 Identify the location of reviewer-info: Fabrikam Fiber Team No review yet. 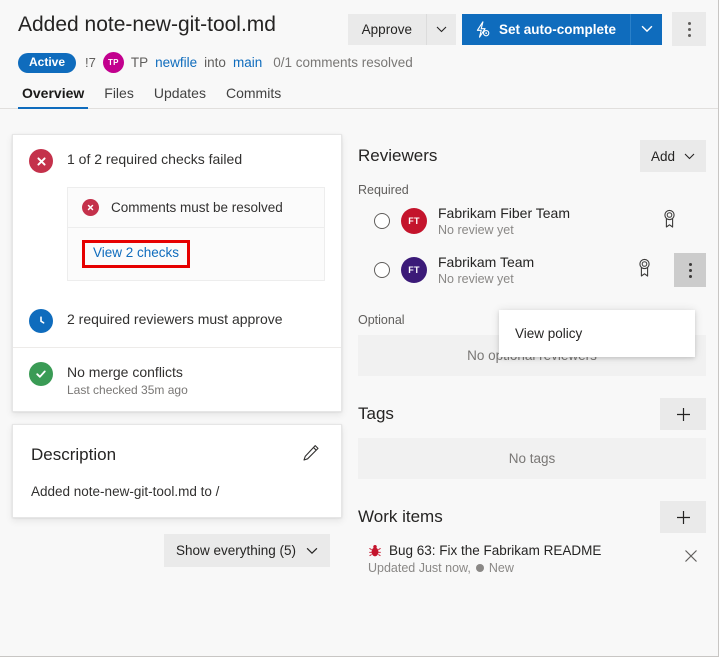
(504, 221).